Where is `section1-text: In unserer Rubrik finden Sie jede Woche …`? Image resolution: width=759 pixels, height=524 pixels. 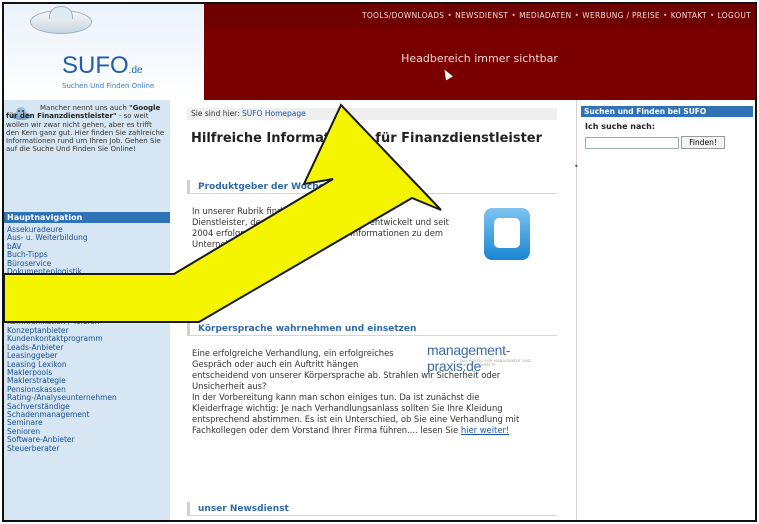
section1-text: In unserer Rubrik finden Sie jede Woche … is located at coordinates (320, 228).